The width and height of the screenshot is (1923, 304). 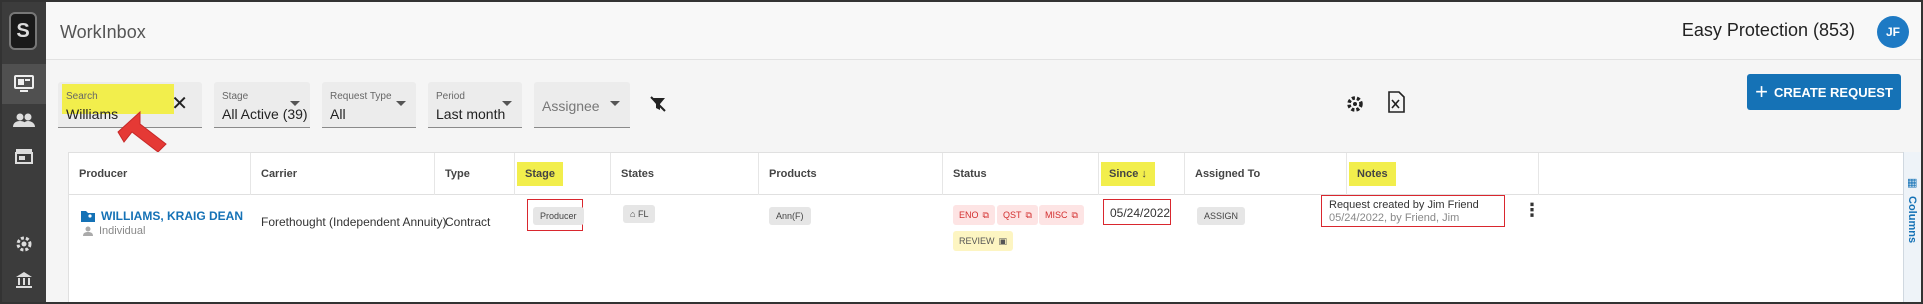 I want to click on states-cell: ⌂ FL, so click(x=639, y=214).